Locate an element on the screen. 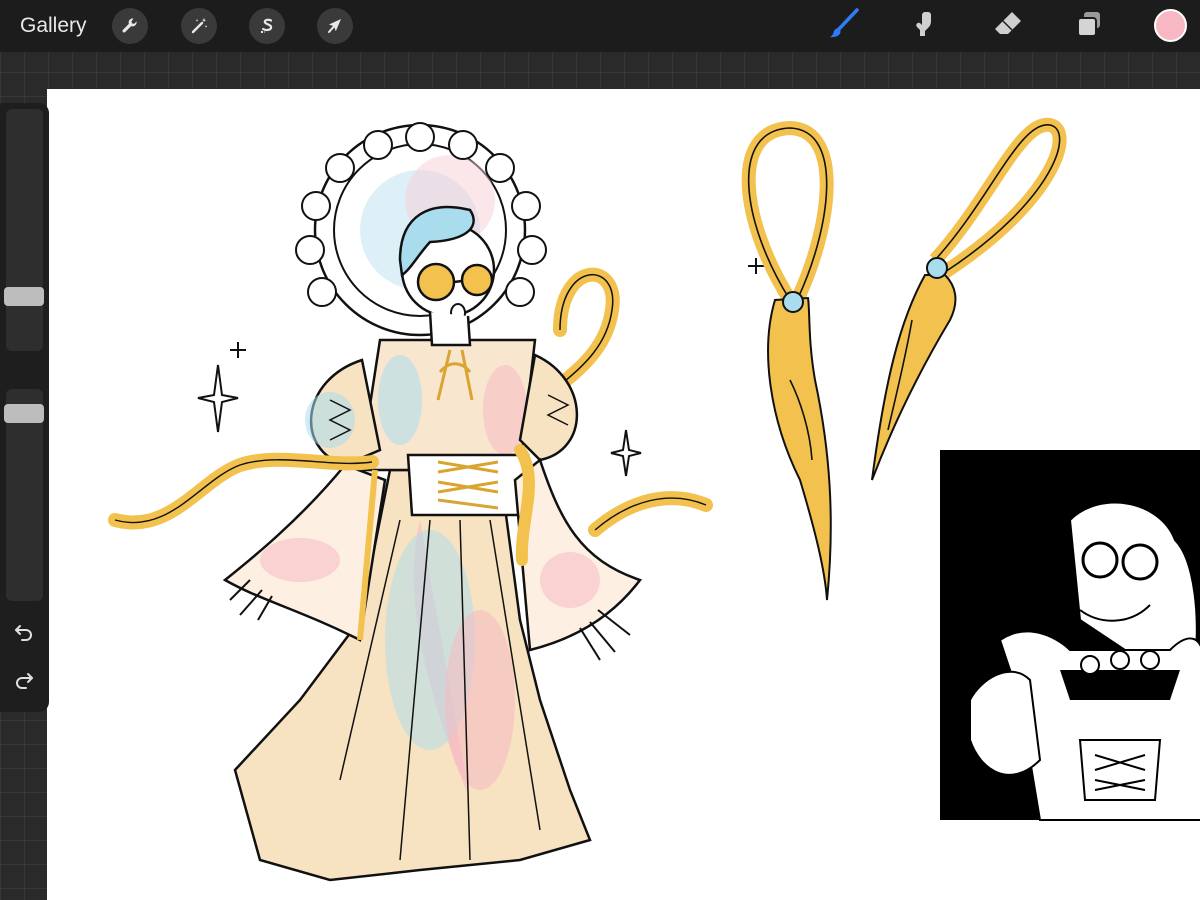 The height and width of the screenshot is (900, 1200). left-sidebar is located at coordinates (24, 407).